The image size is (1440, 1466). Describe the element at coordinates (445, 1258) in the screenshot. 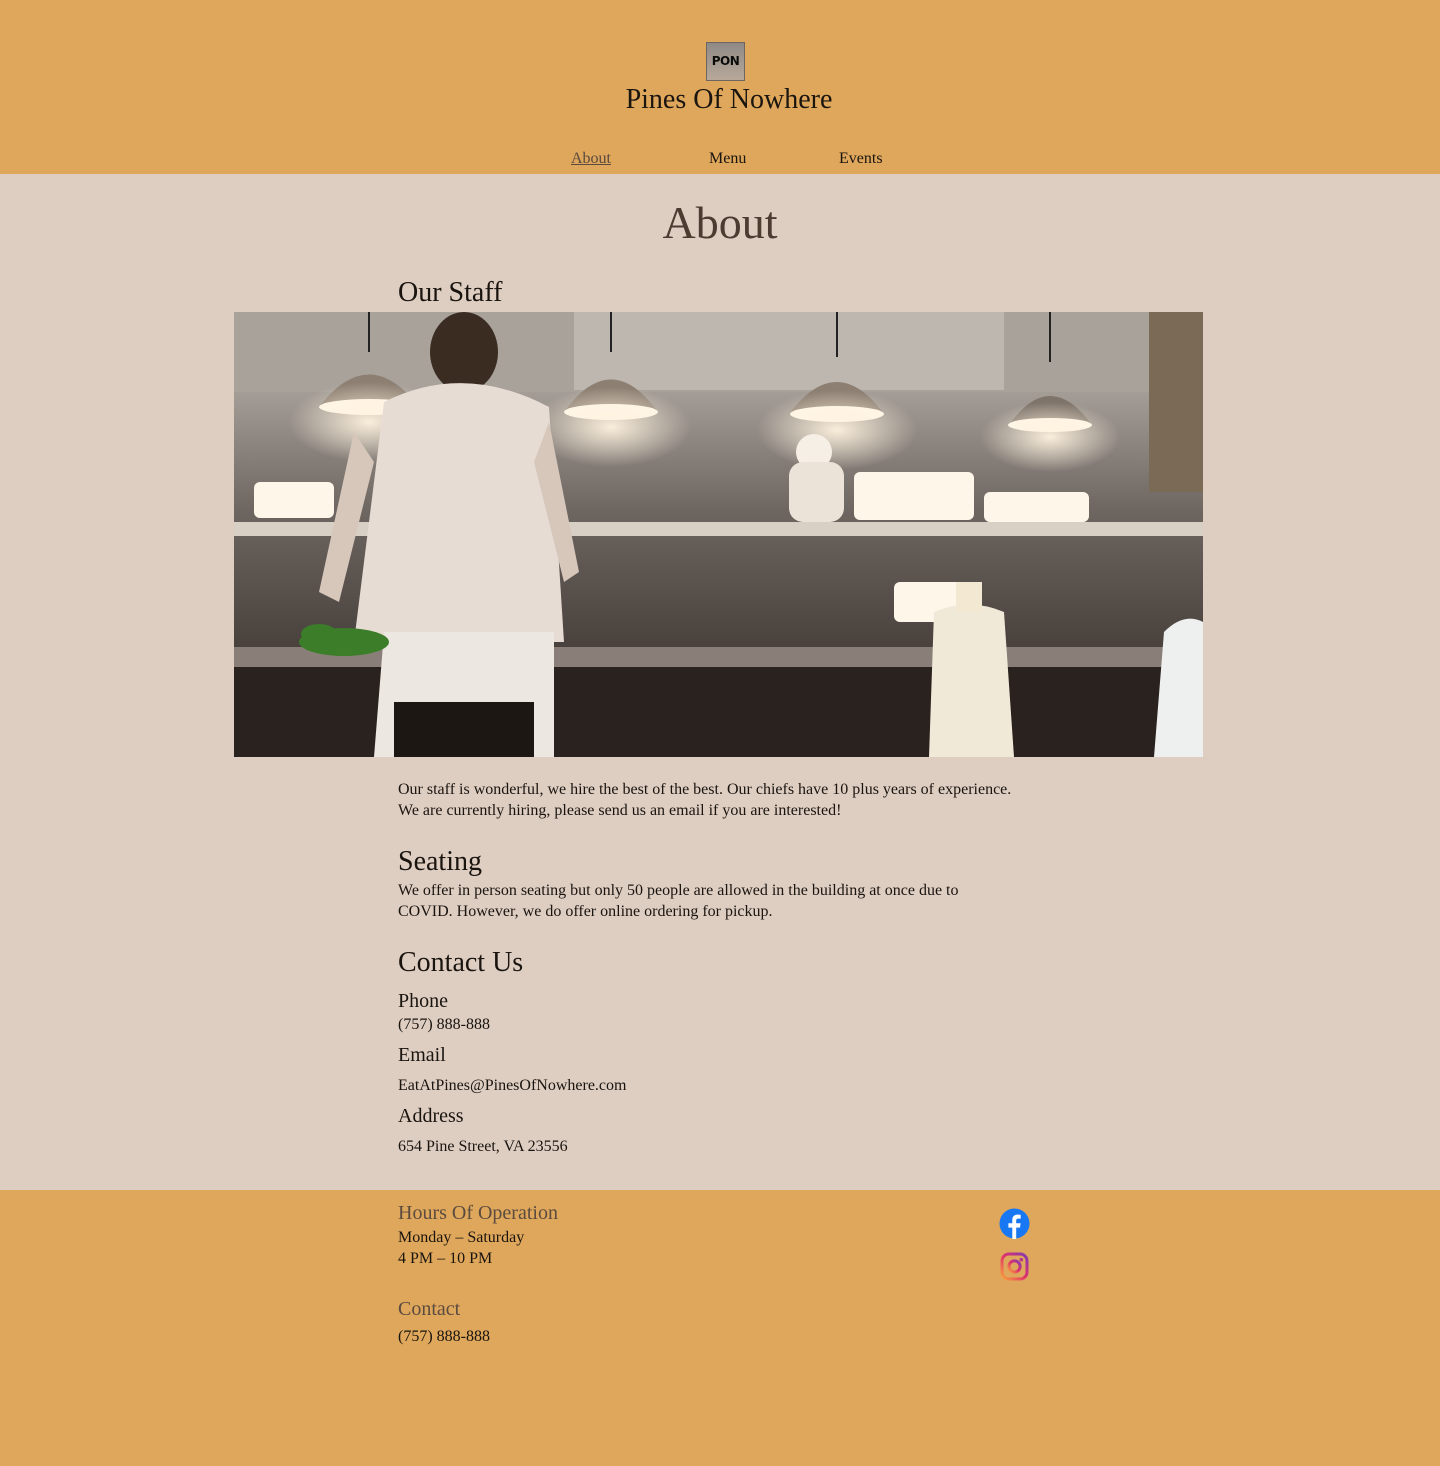

I see `hours-times: 4 PM – 10 PM` at that location.